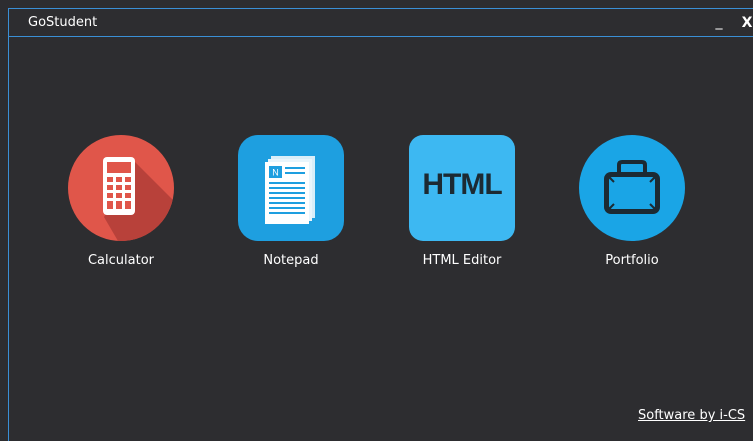 This screenshot has width=753, height=441. I want to click on app-label-calculator: Calculator, so click(120, 260).